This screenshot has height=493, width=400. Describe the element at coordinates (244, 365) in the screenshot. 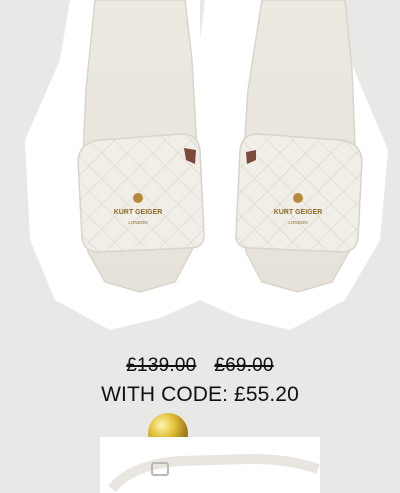

I see `sale-price: £69.00` at that location.